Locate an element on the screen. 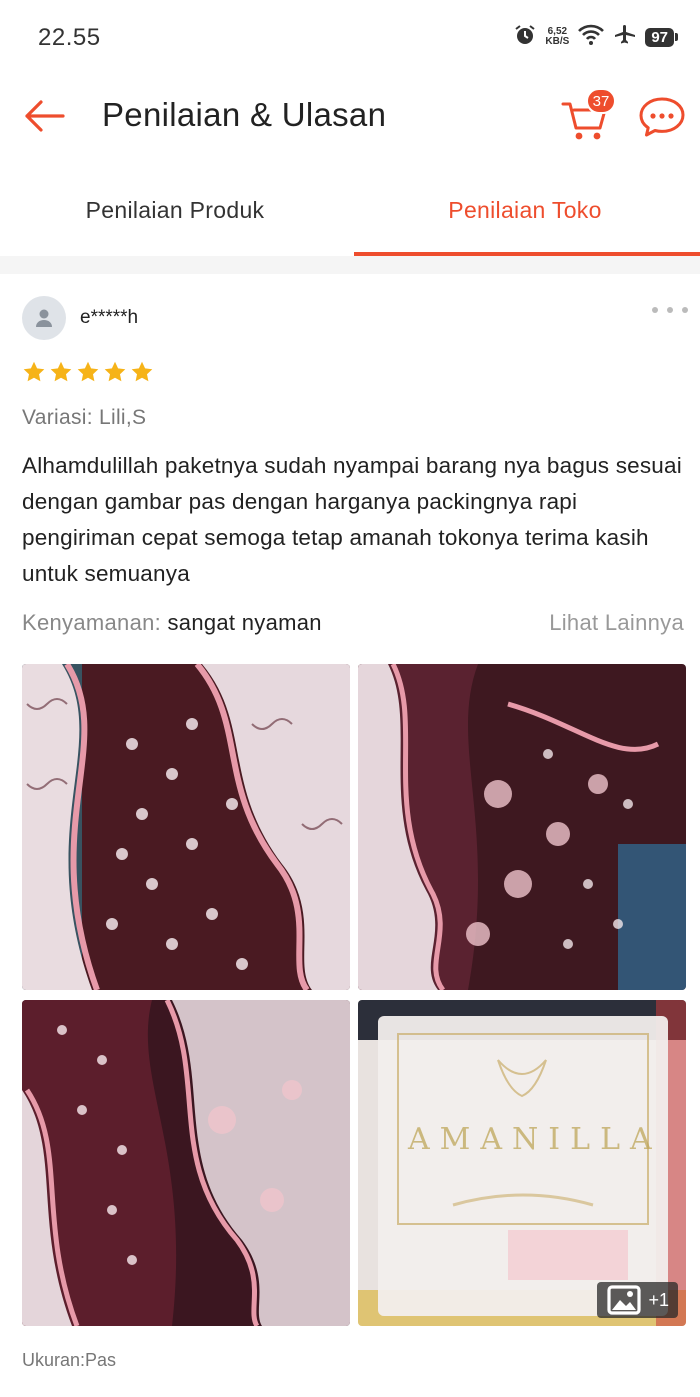 This screenshot has height=1397, width=700. review-tabs: Penilaian Produk Penilaian Toko is located at coordinates (350, 211).